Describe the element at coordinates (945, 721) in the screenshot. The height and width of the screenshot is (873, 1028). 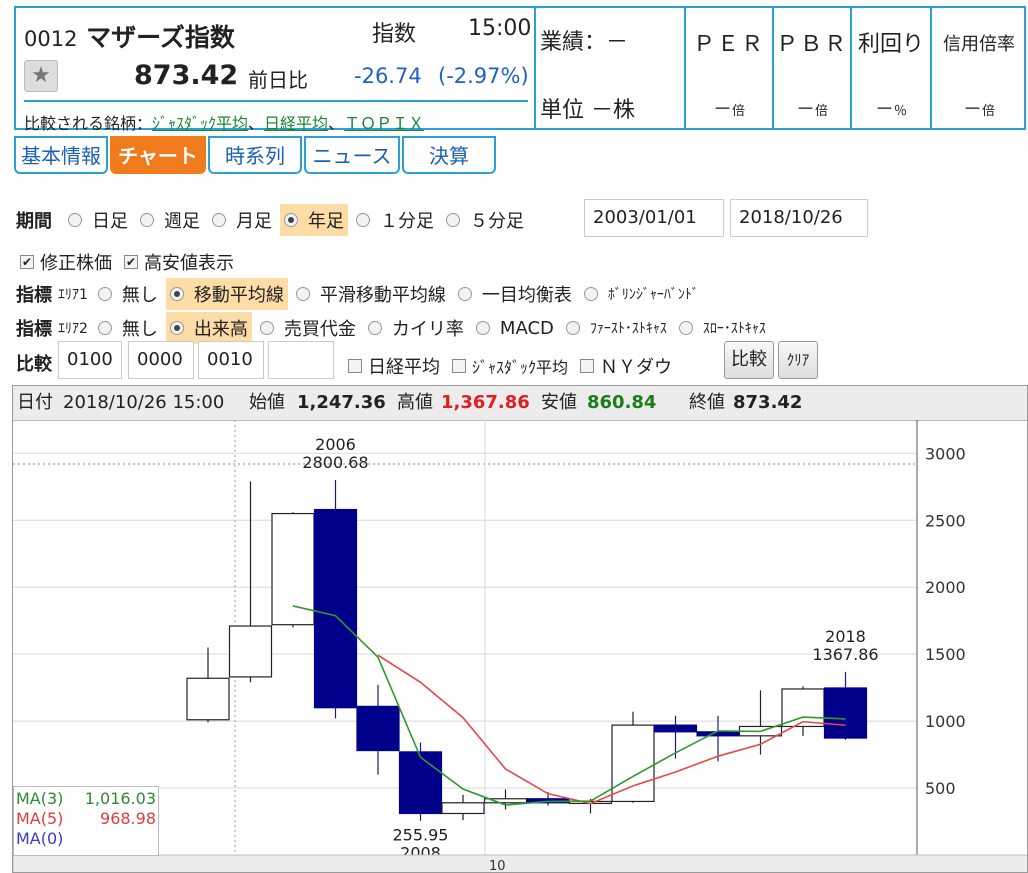
I see `y-tick-label-1000: 1000` at that location.